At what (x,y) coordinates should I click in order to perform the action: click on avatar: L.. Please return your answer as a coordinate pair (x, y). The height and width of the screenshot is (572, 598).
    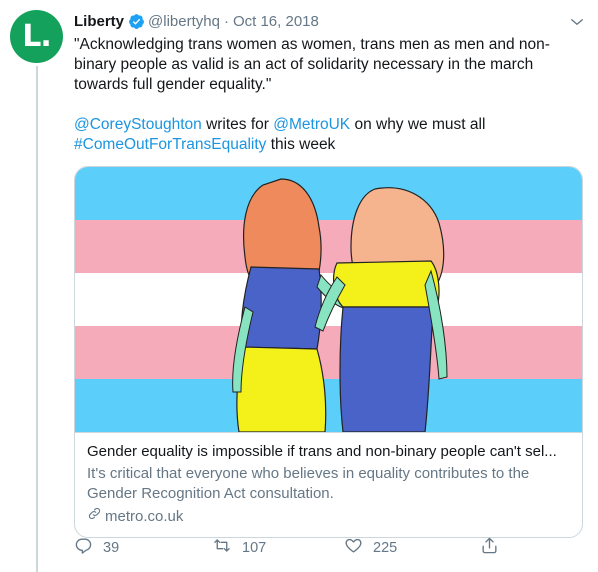
    Looking at the image, I should click on (36, 36).